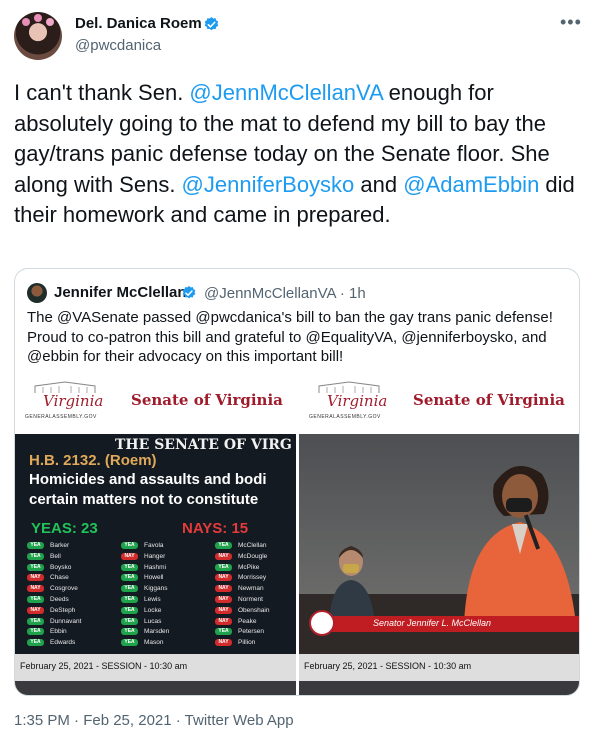  Describe the element at coordinates (251, 632) in the screenshot. I see `senator-name: Petersen` at that location.